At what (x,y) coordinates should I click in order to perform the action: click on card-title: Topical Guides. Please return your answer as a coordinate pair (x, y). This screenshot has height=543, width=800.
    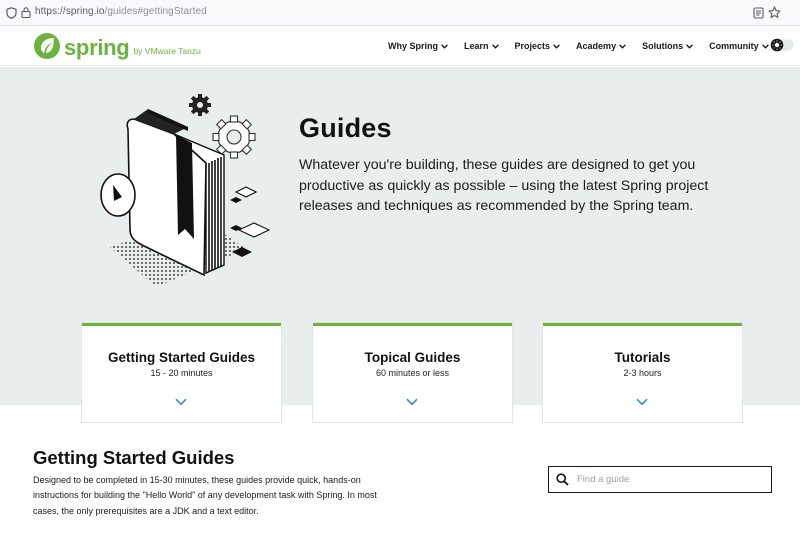
    Looking at the image, I should click on (412, 357).